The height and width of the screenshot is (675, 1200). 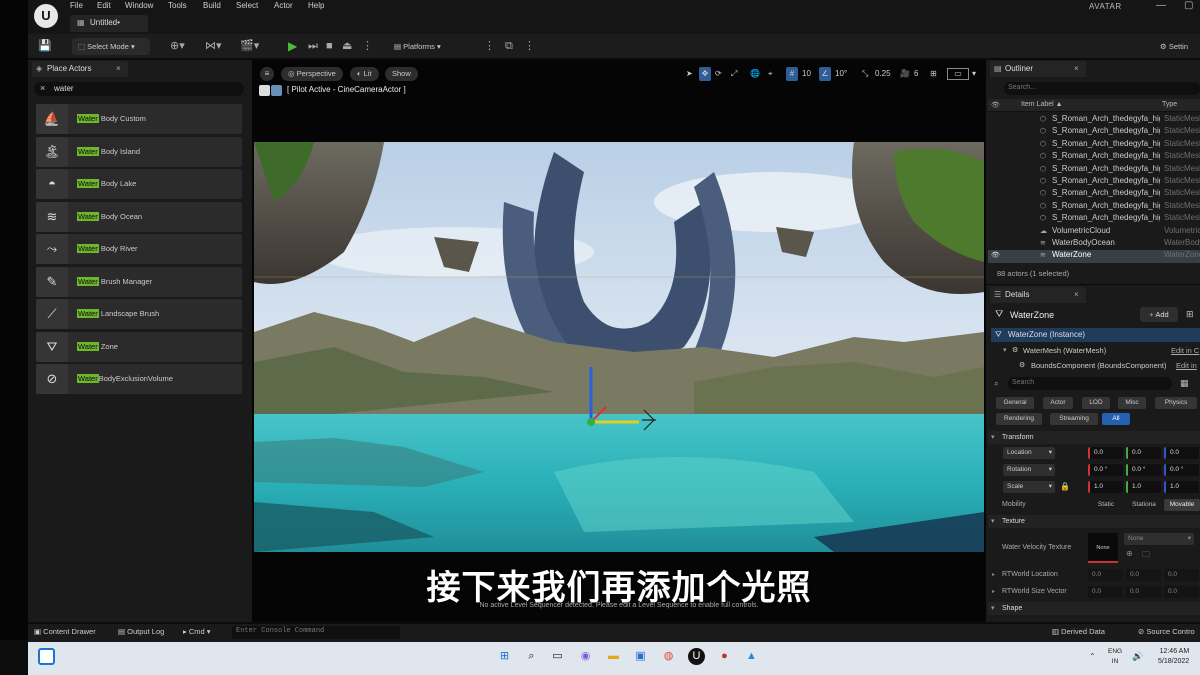 What do you see at coordinates (1099, 365) in the screenshot?
I see `bounds-component: BoundsComponent (BoundsComponent)` at bounding box center [1099, 365].